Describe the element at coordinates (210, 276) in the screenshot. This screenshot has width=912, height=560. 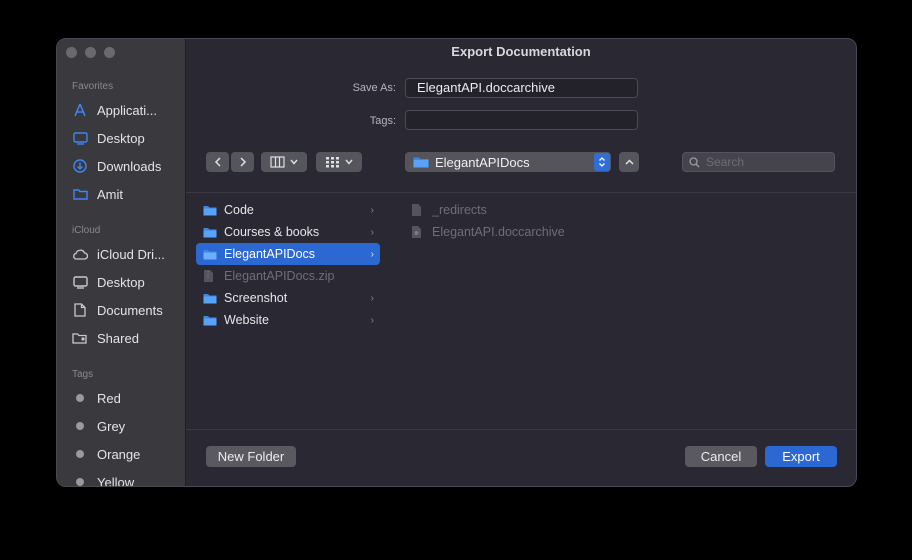
I see `zip-file-icon` at that location.